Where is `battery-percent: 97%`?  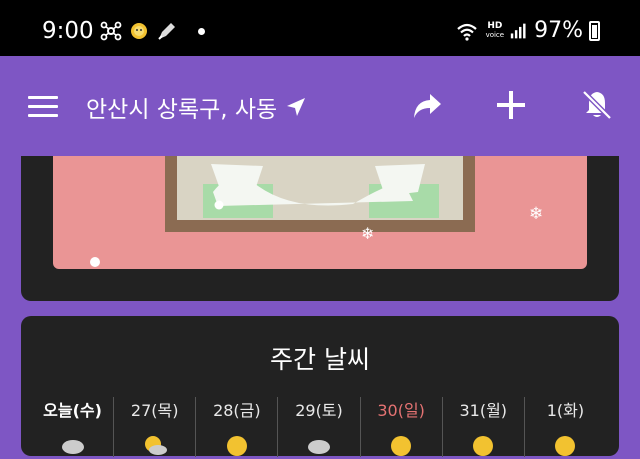
battery-percent: 97% is located at coordinates (558, 30).